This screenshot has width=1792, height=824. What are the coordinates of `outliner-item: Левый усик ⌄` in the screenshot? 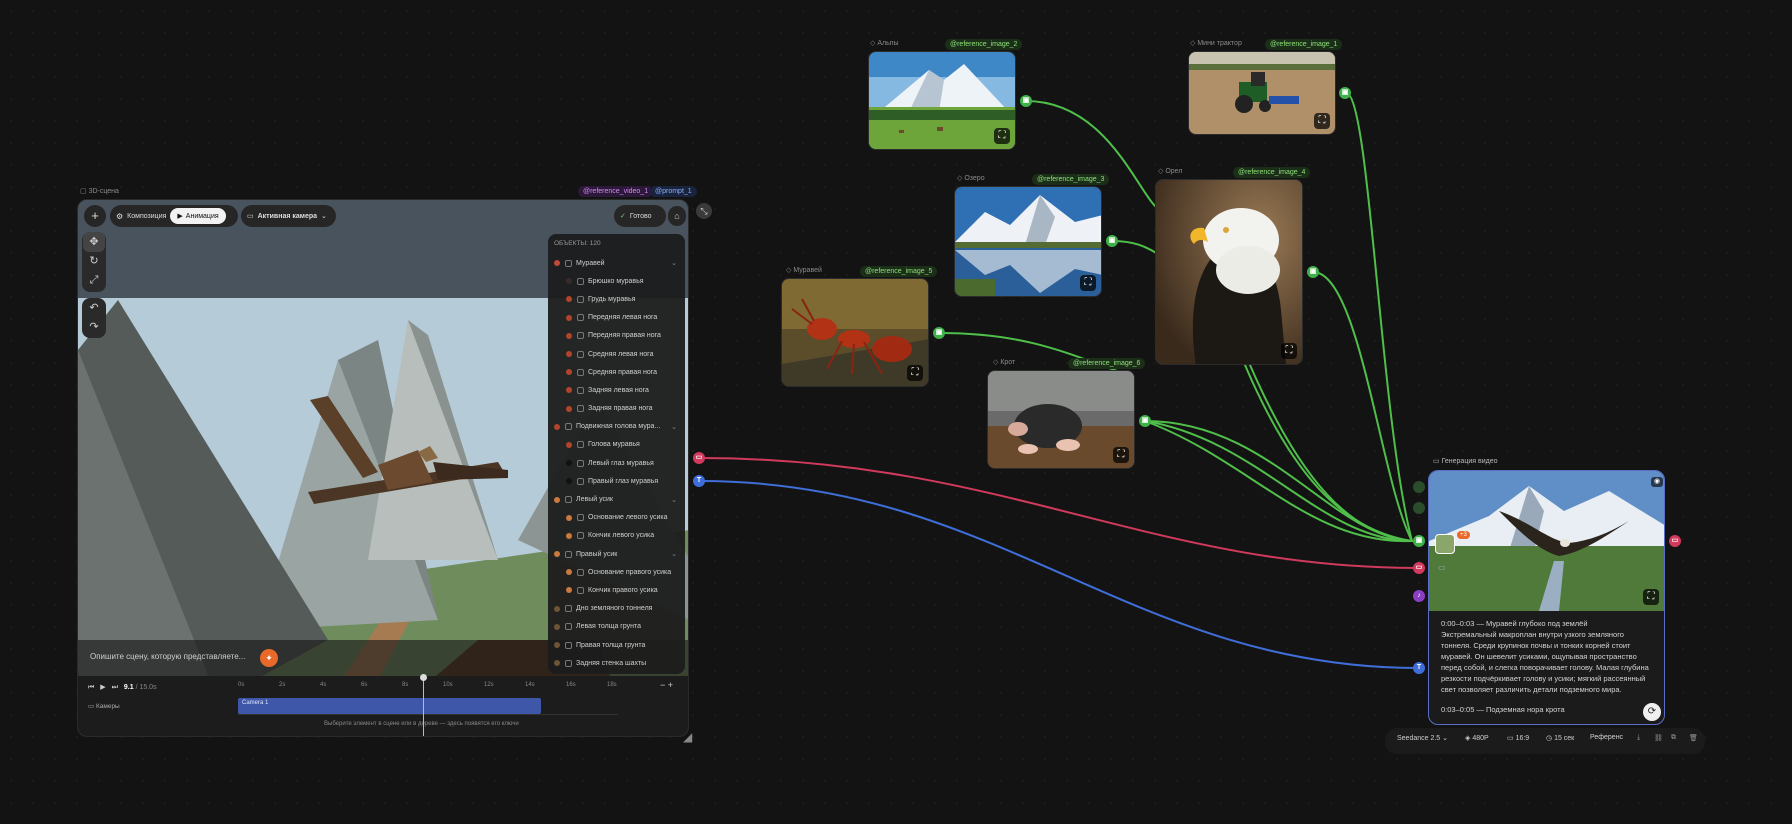 It's located at (616, 499).